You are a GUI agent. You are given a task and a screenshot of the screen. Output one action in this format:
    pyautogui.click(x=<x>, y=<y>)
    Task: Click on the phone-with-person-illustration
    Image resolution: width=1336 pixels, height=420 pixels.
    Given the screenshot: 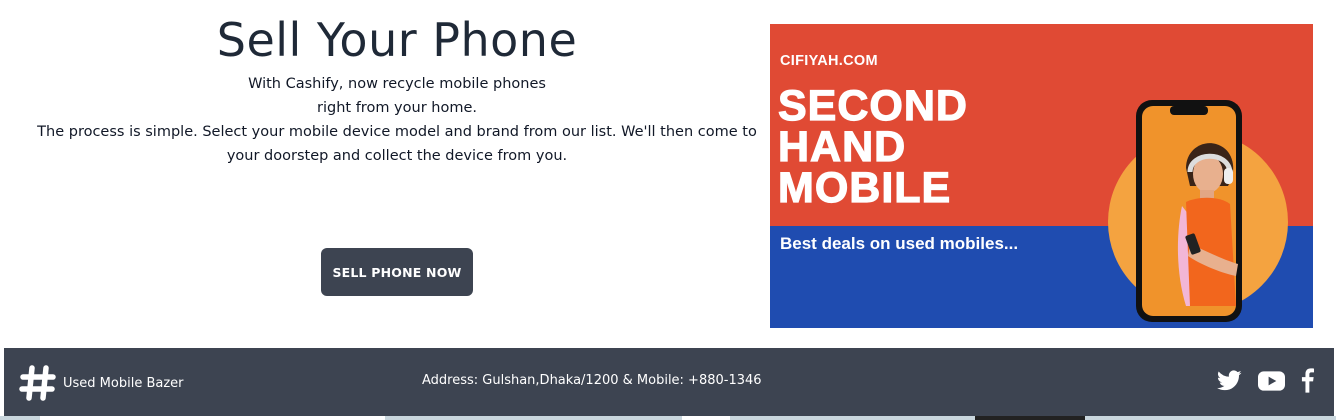 What is the action you would take?
    pyautogui.click(x=1198, y=211)
    